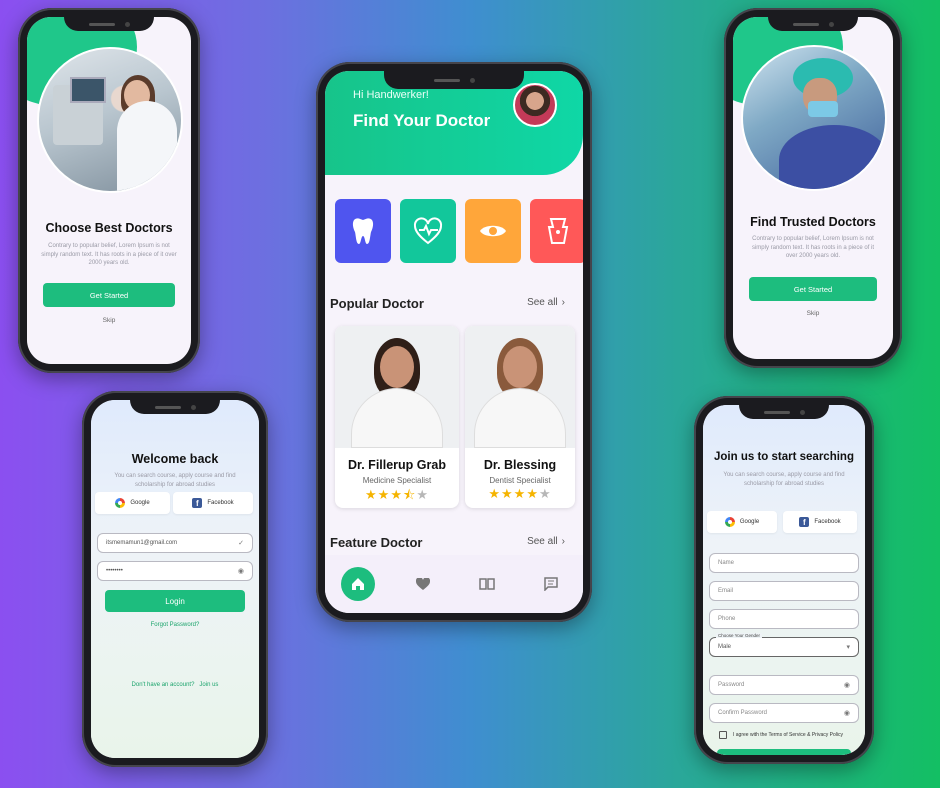 This screenshot has width=940, height=788. Describe the element at coordinates (784, 713) in the screenshot. I see `confirm-password-field: Confirm Password ◉` at that location.